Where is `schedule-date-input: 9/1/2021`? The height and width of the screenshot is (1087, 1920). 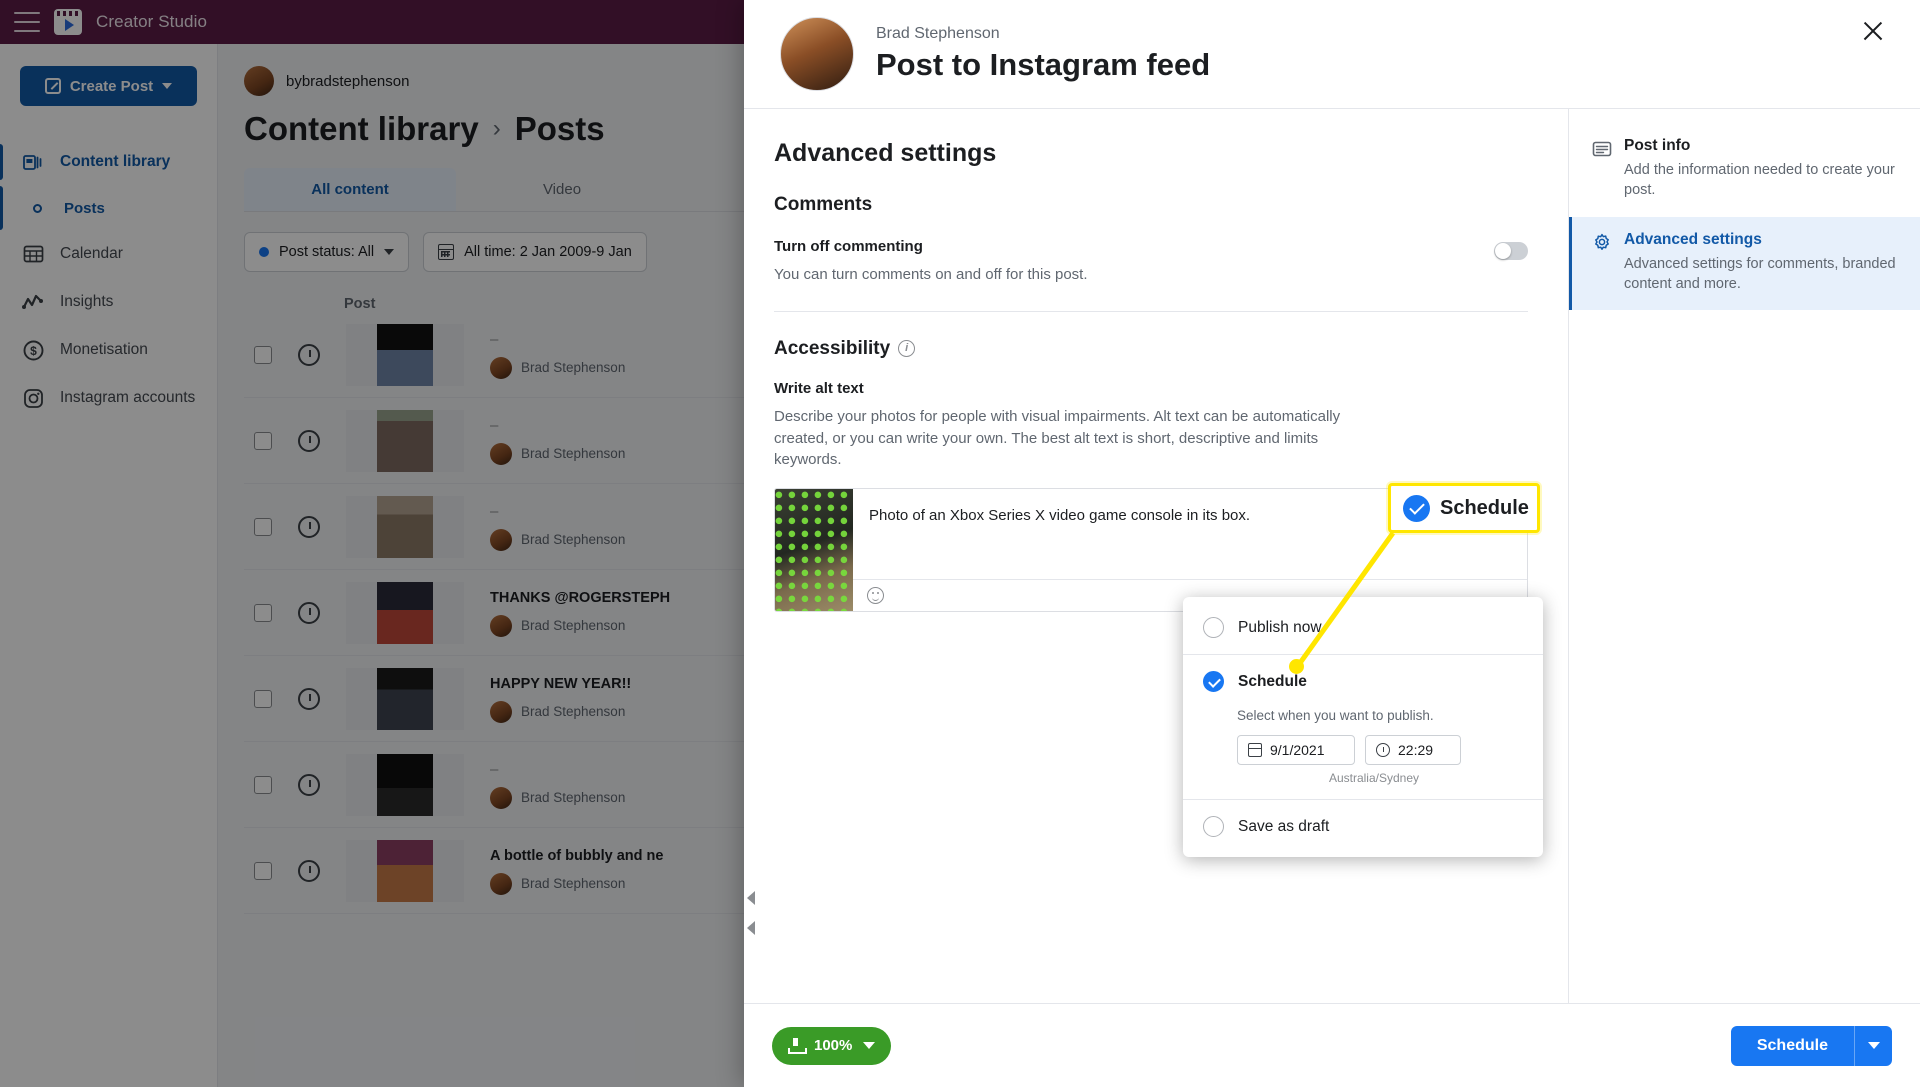 schedule-date-input: 9/1/2021 is located at coordinates (1296, 750).